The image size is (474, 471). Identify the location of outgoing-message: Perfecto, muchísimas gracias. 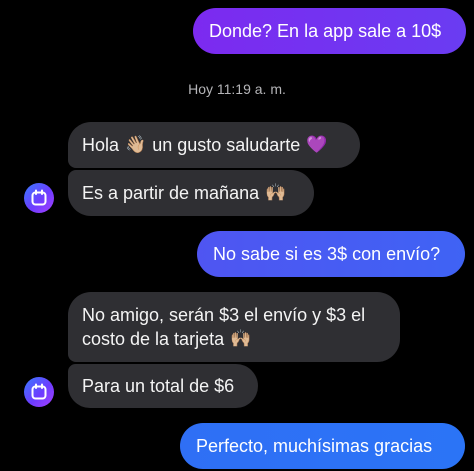
(322, 446).